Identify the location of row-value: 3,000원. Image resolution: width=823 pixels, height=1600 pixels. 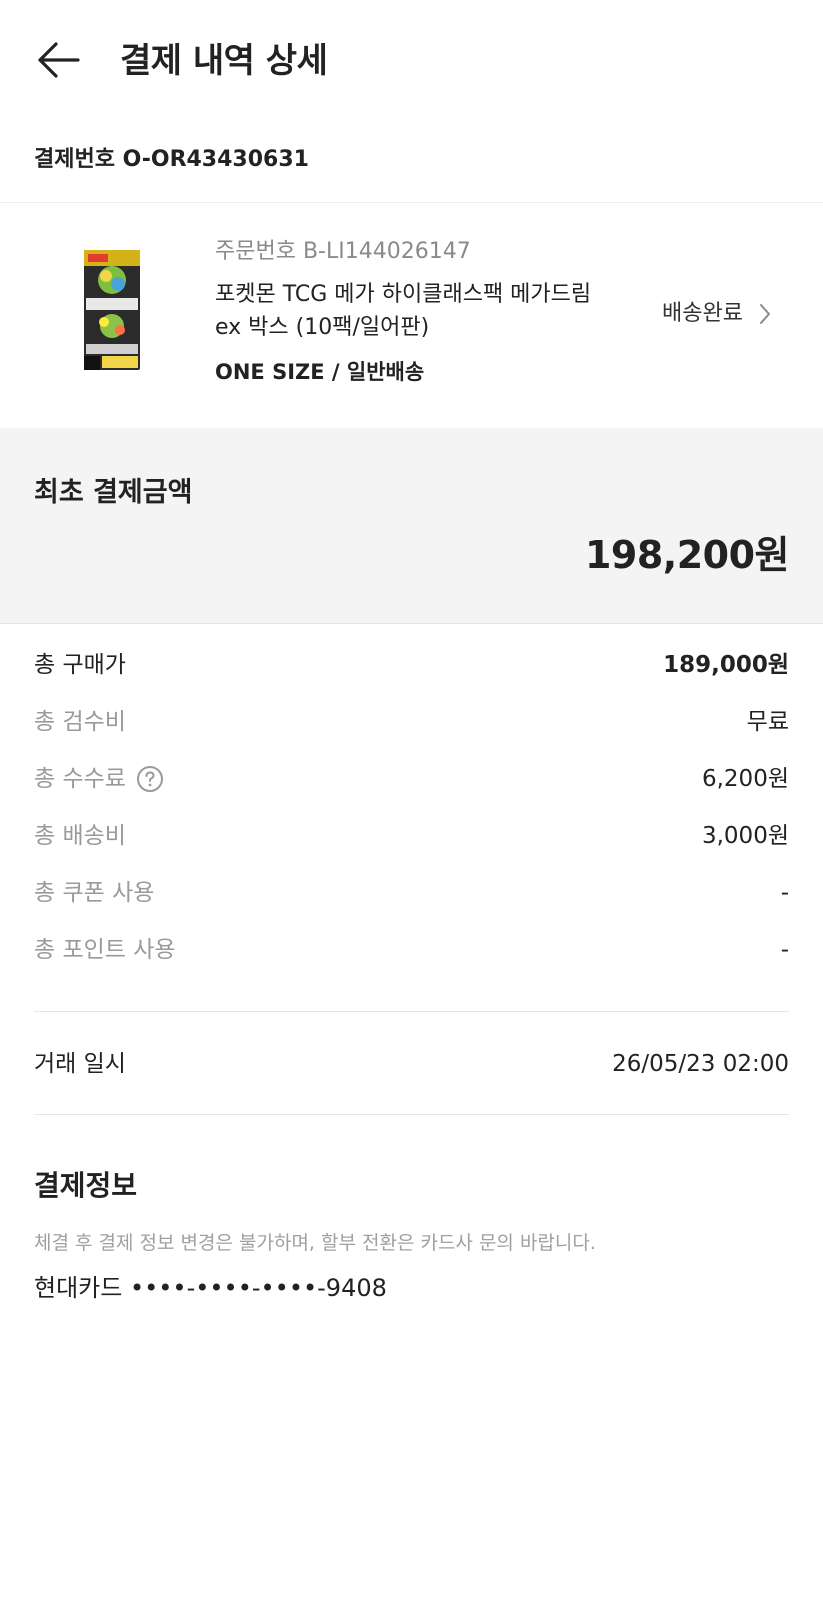
(745, 836).